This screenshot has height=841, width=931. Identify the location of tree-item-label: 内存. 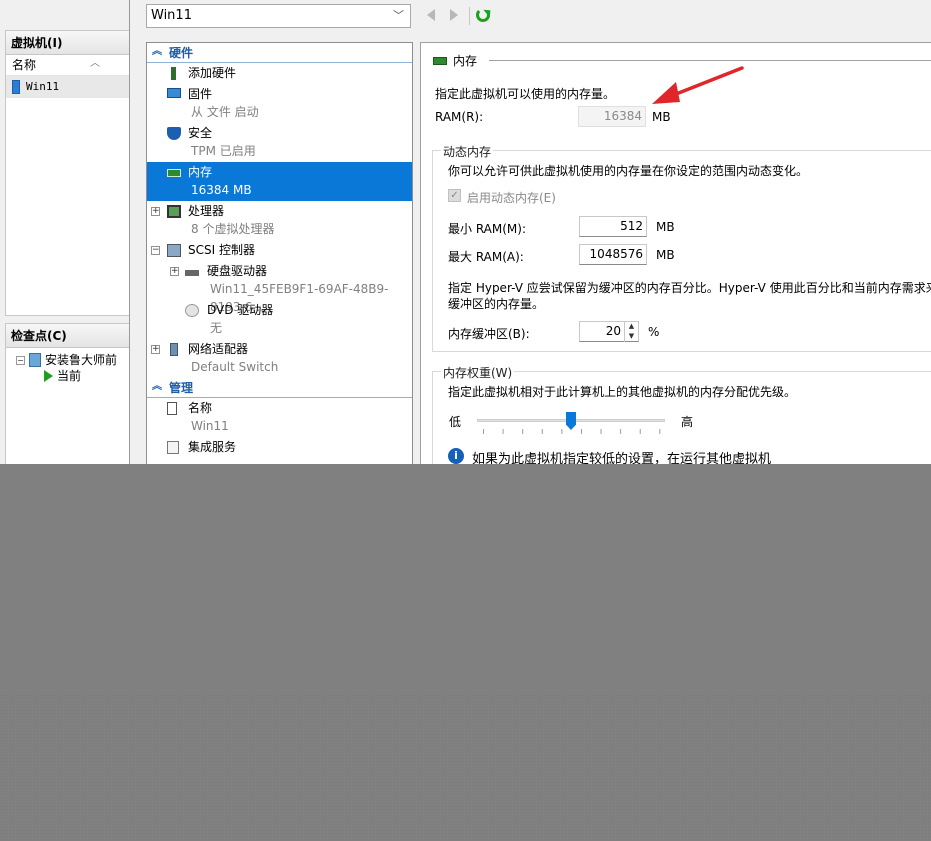
(200, 172).